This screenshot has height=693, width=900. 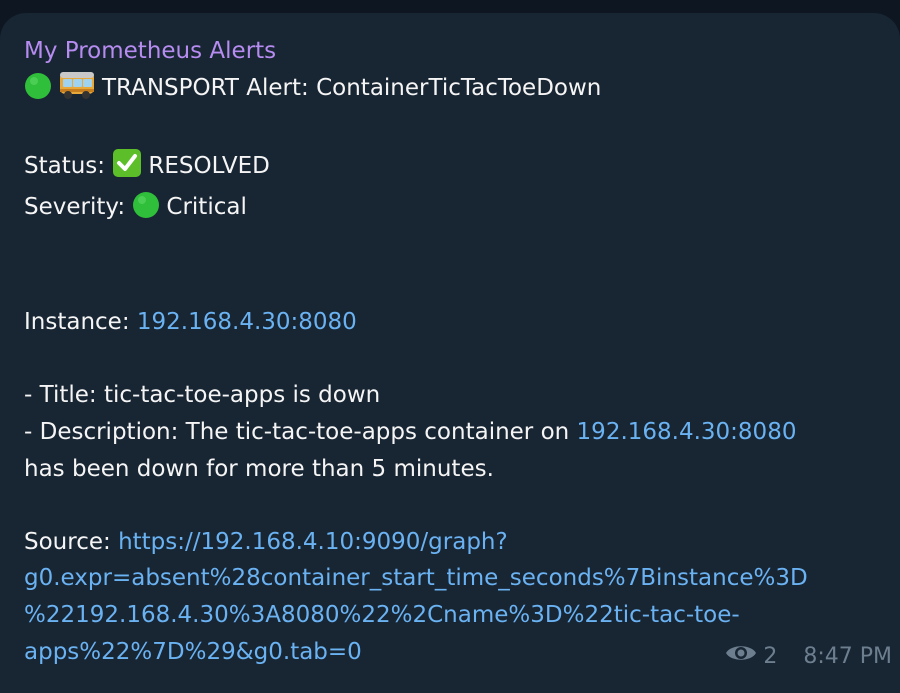 What do you see at coordinates (202, 395) in the screenshot?
I see `title-line: - Title: tic-tac-toe-apps is down` at bounding box center [202, 395].